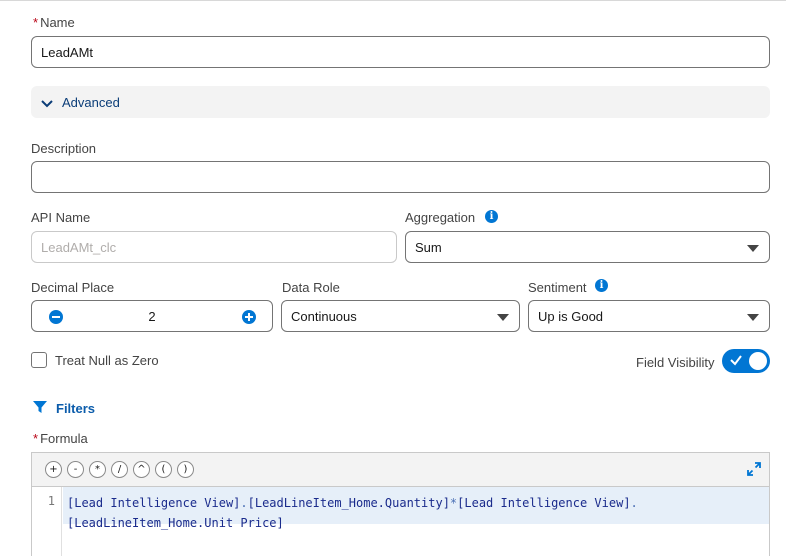  What do you see at coordinates (51, 501) in the screenshot?
I see `line-number: 1` at bounding box center [51, 501].